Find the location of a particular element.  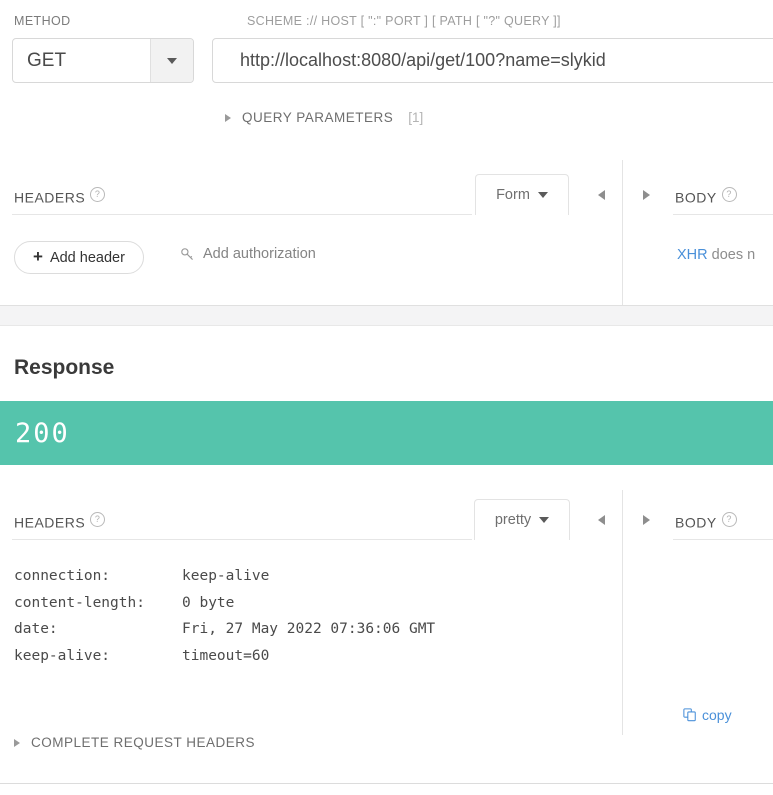

add-header-button: + Add header is located at coordinates (79, 257).